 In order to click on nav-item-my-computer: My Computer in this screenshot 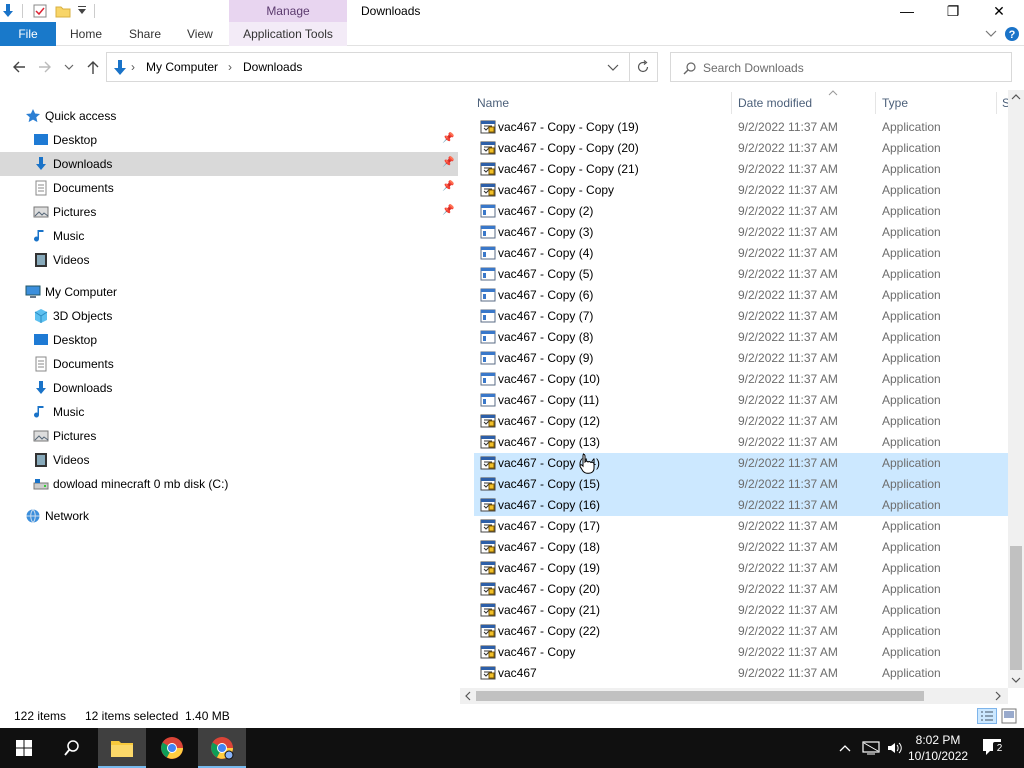, I will do `click(229, 292)`.